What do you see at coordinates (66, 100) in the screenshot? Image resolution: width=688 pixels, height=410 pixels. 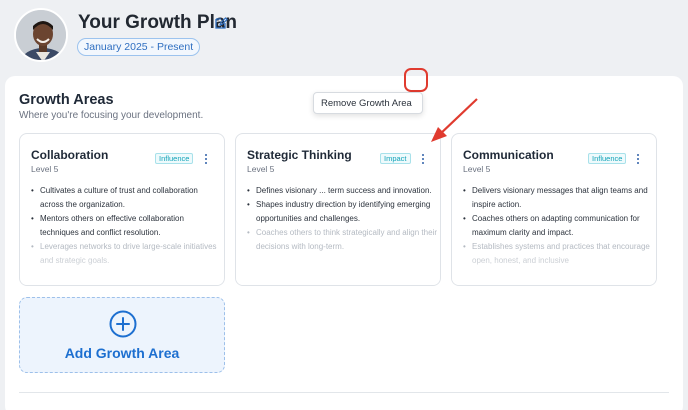 I see `section-title: Growth Areas` at bounding box center [66, 100].